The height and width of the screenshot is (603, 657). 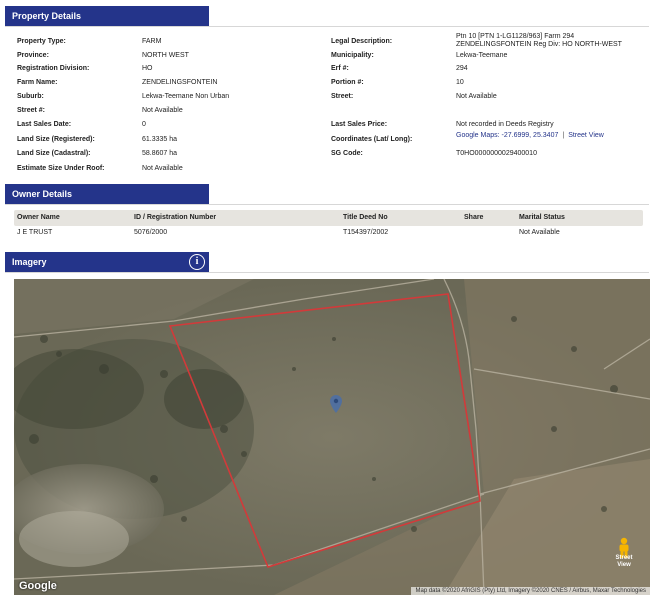 I want to click on property-details-rule, so click(x=327, y=26).